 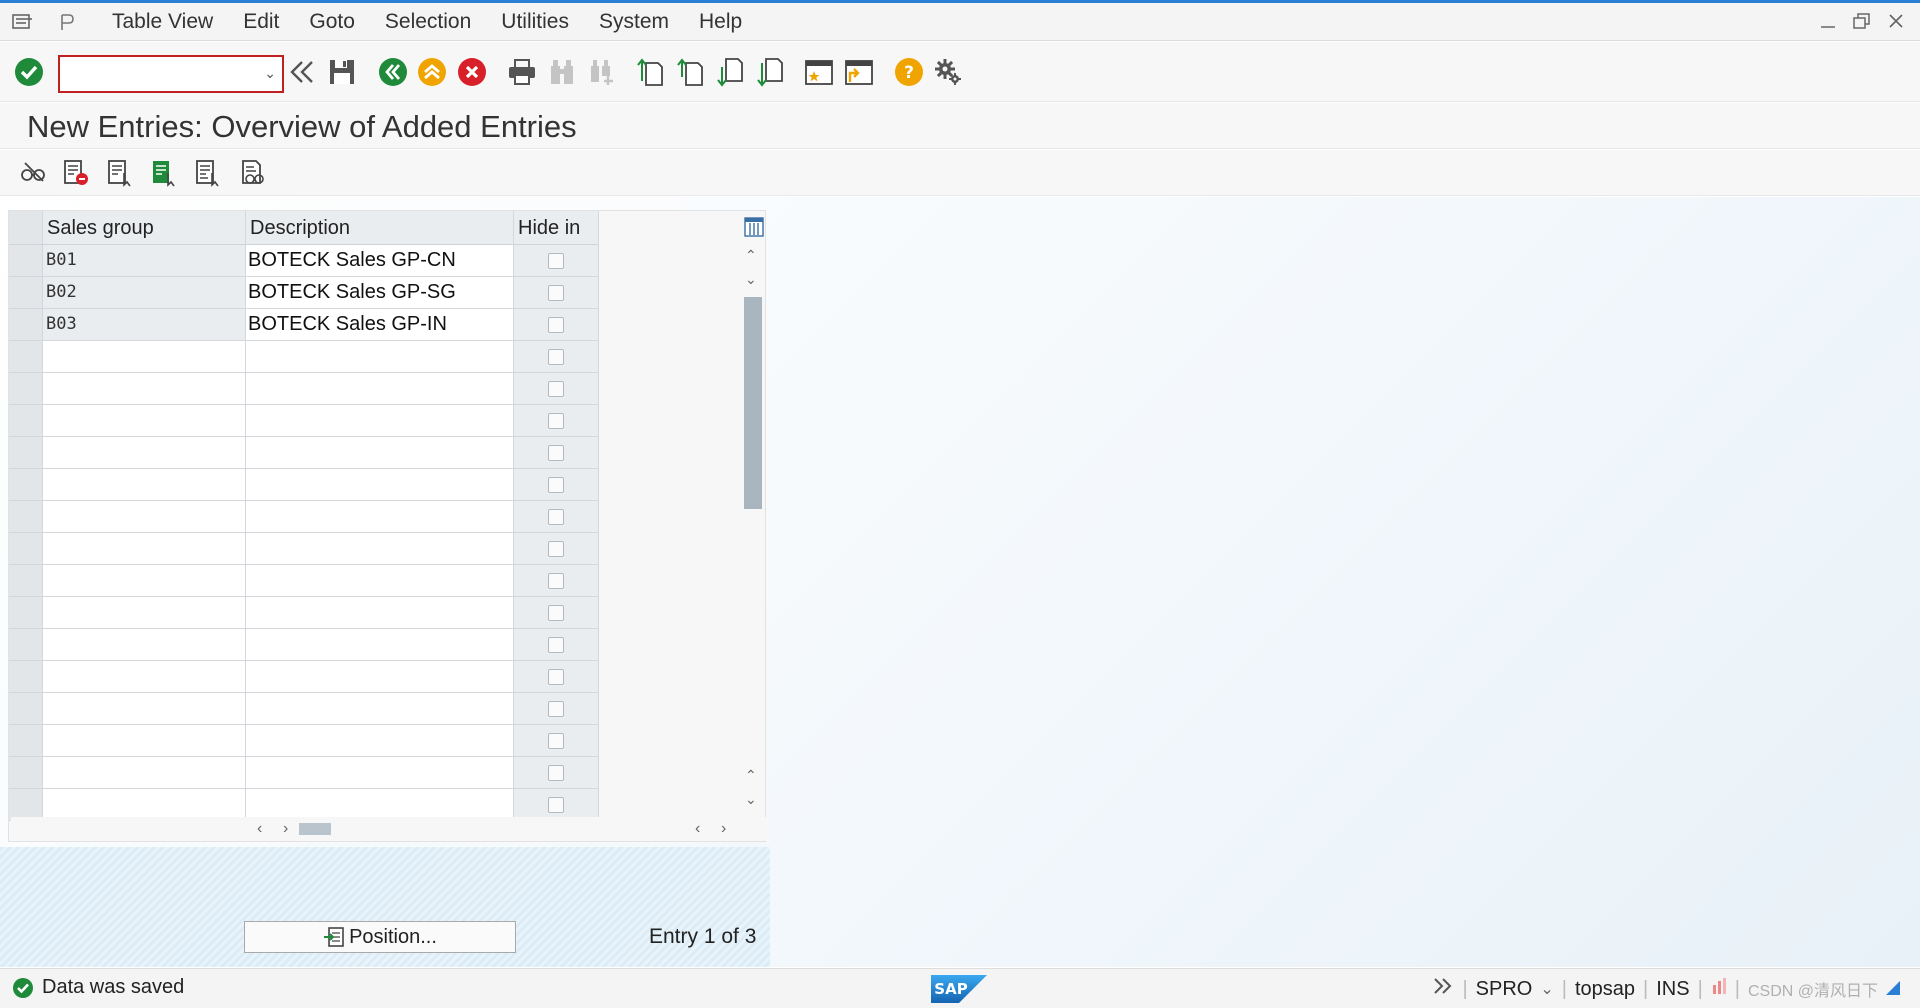 What do you see at coordinates (634, 22) in the screenshot?
I see `menu-system: System` at bounding box center [634, 22].